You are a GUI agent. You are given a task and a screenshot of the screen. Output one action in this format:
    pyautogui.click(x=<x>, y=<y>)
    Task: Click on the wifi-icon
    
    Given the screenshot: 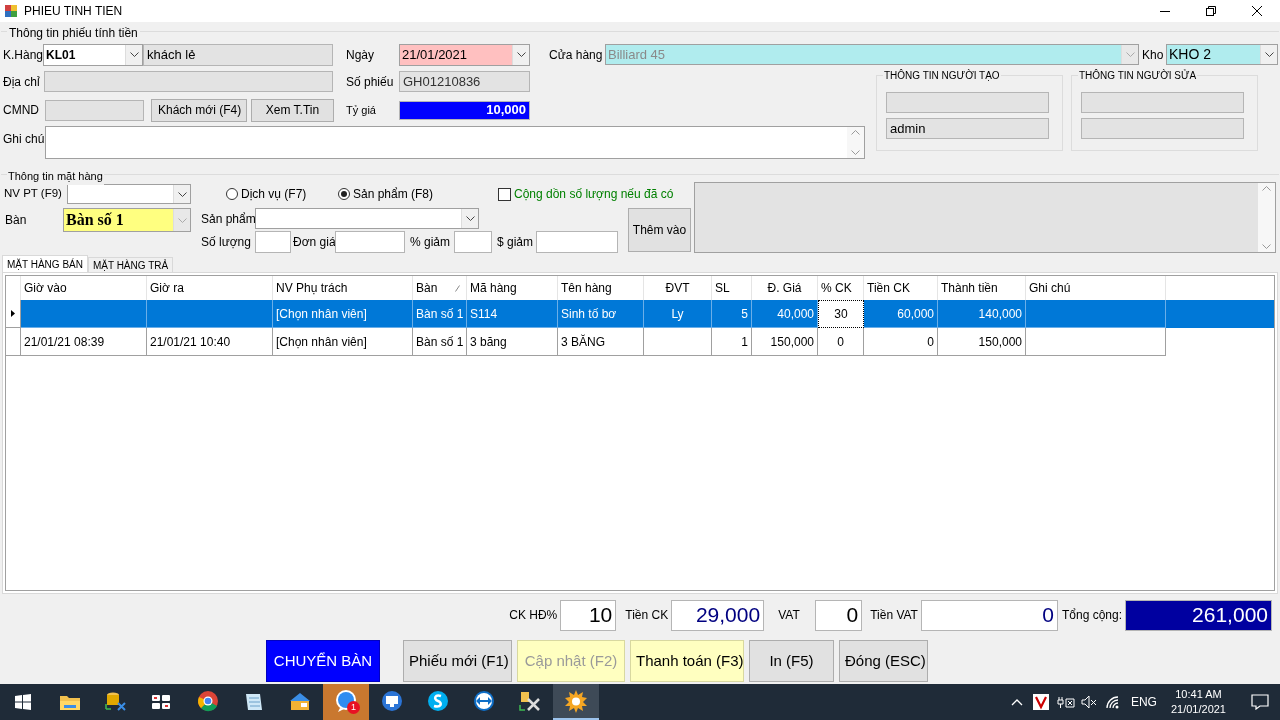 What is the action you would take?
    pyautogui.click(x=1112, y=702)
    